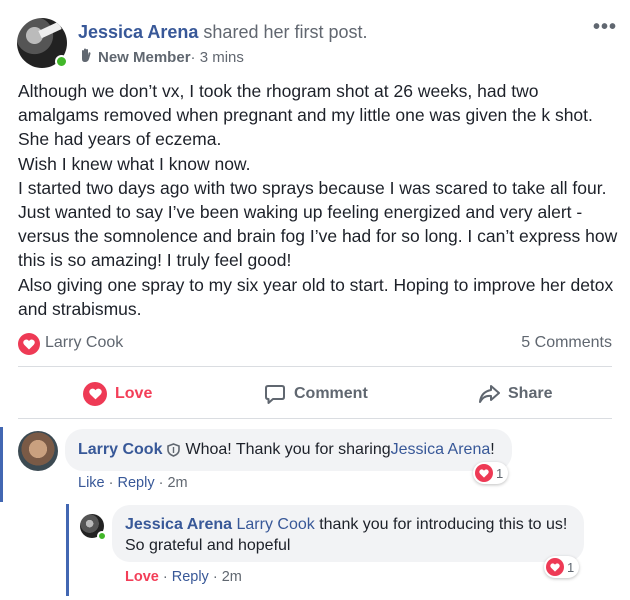 The image size is (630, 600). What do you see at coordinates (530, 393) in the screenshot?
I see `share-button-label: Share` at bounding box center [530, 393].